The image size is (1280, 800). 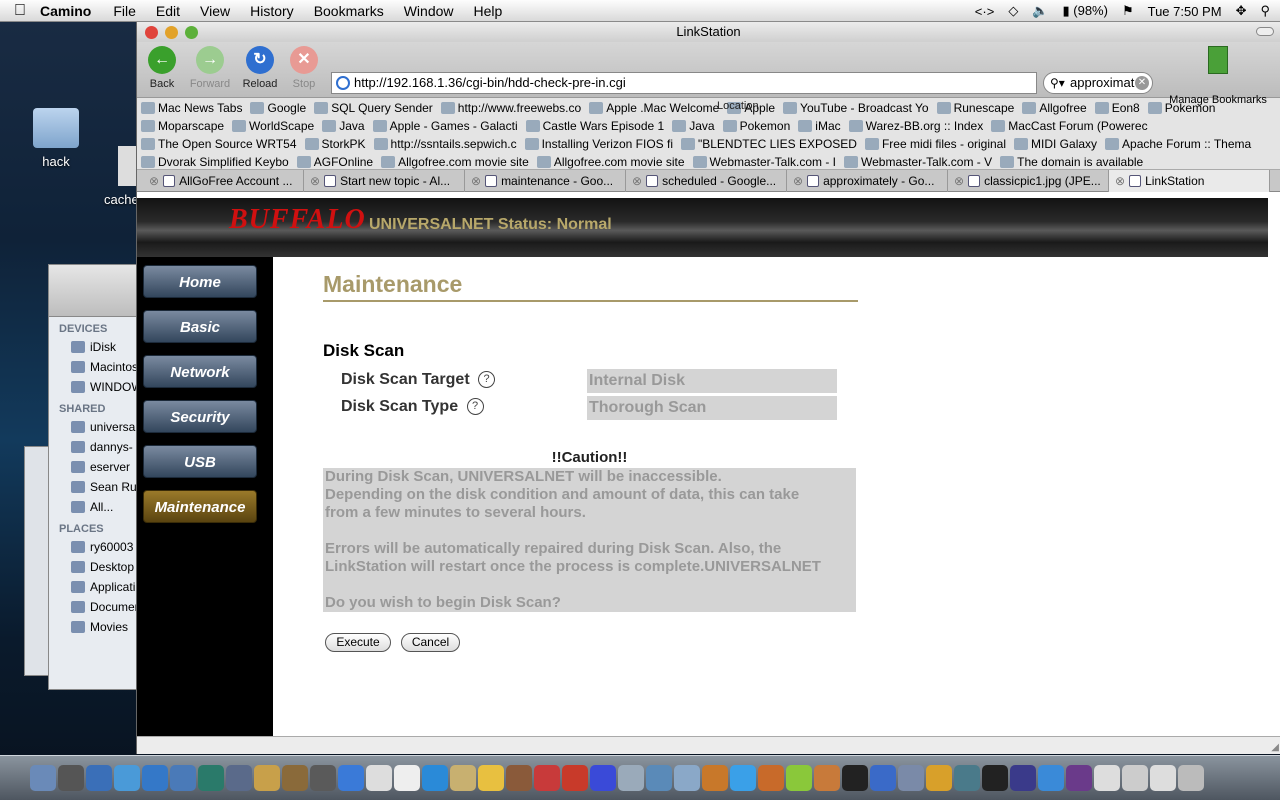 What do you see at coordinates (210, 68) in the screenshot?
I see `forward-button: → Forward` at bounding box center [210, 68].